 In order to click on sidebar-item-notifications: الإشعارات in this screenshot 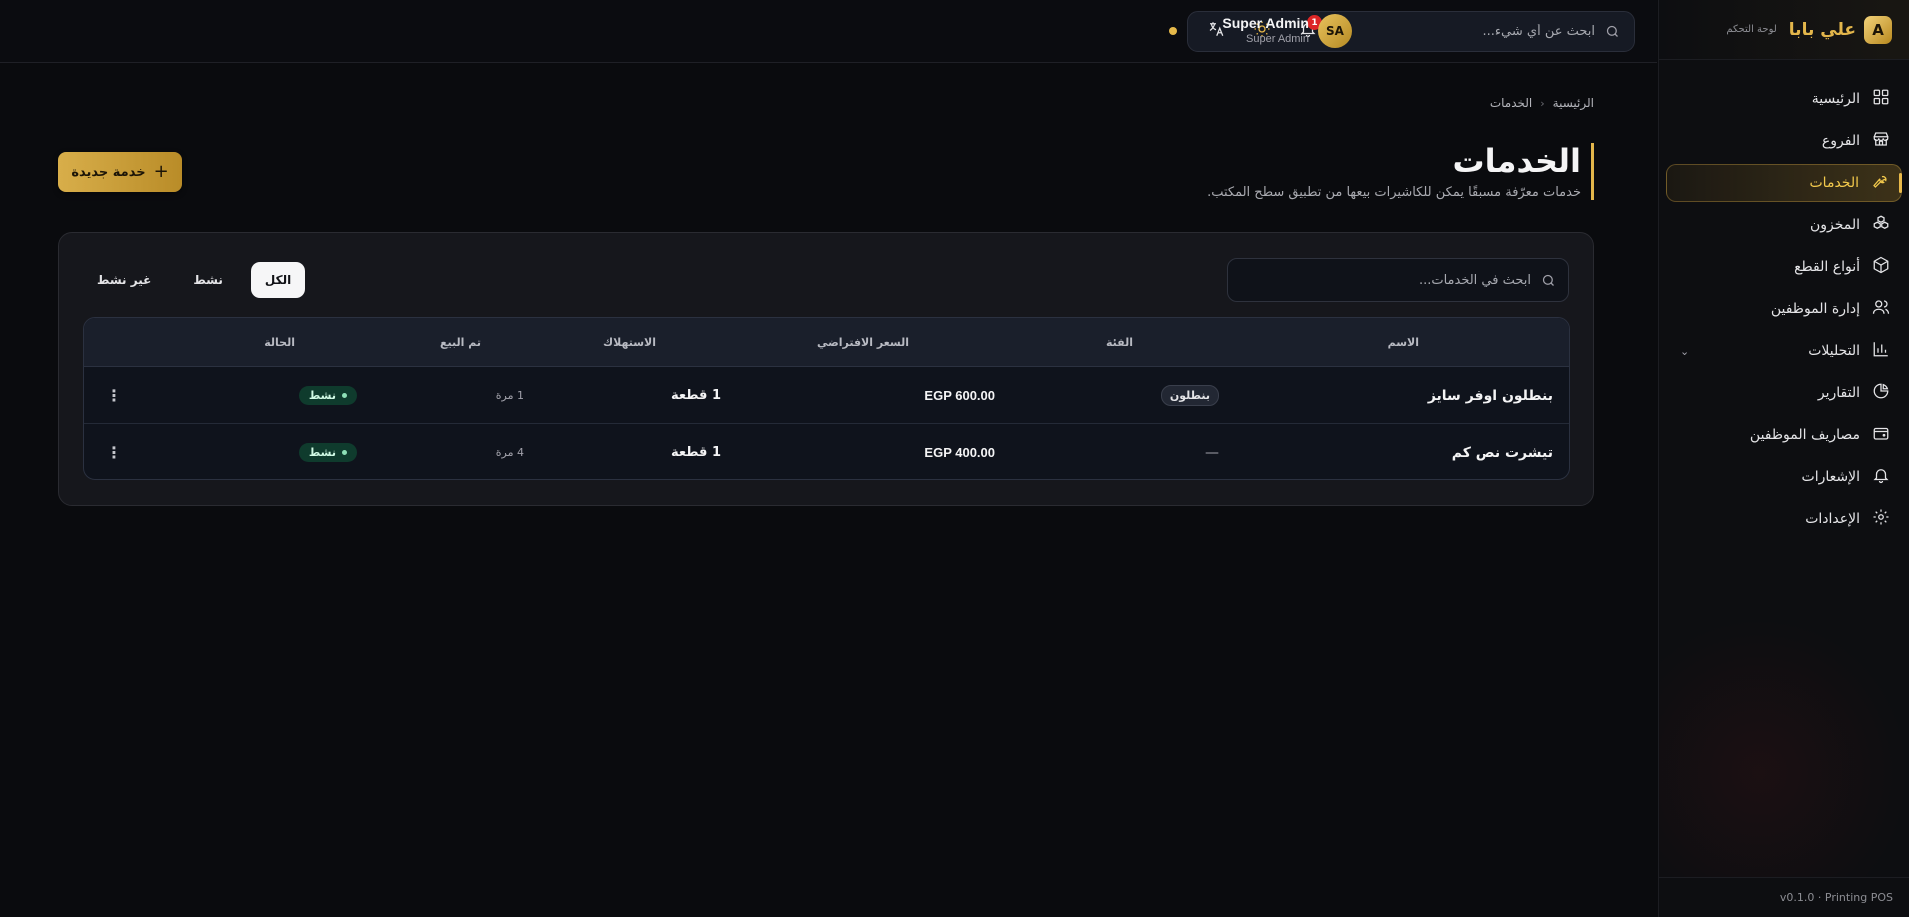, I will do `click(1784, 477)`.